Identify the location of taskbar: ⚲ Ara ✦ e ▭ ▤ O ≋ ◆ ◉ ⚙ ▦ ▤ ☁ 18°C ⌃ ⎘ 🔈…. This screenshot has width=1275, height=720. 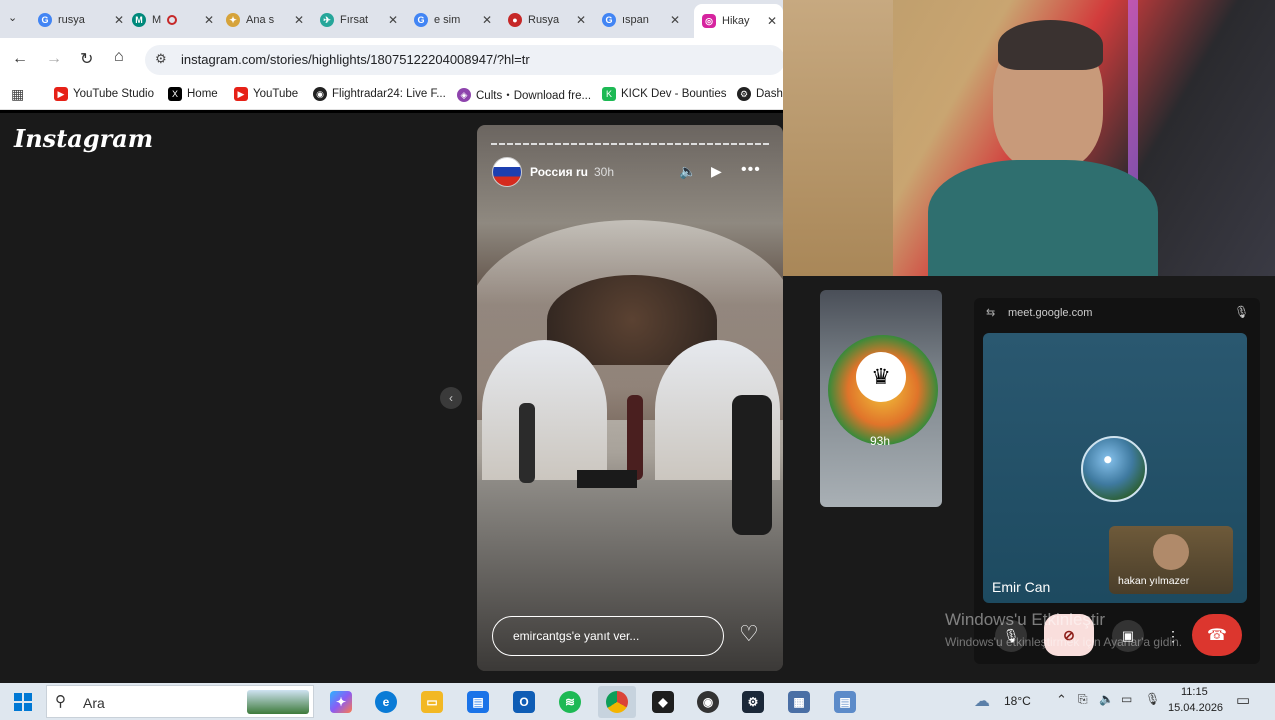
(637, 701).